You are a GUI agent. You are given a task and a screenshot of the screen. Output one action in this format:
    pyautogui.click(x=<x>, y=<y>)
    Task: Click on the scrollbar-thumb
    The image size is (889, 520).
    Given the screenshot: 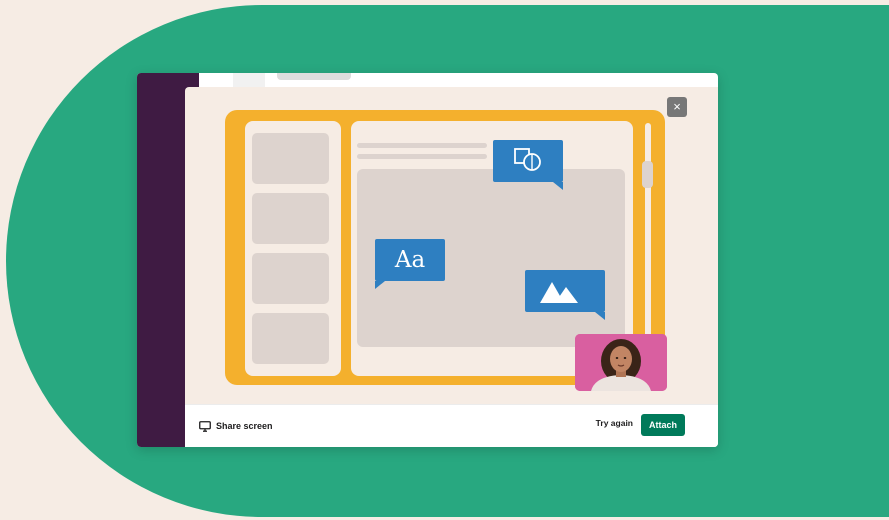 What is the action you would take?
    pyautogui.click(x=647, y=174)
    